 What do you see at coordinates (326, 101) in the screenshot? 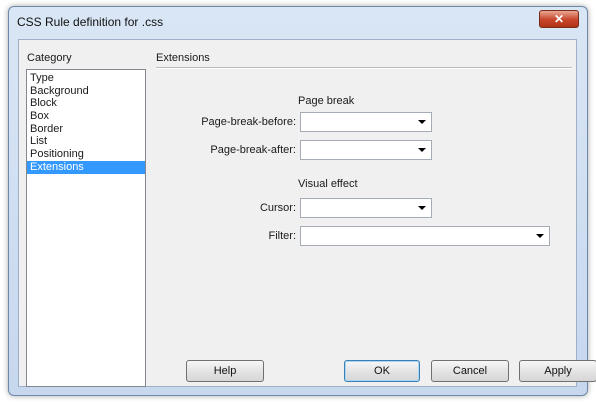
I see `page-break-heading: Page break` at bounding box center [326, 101].